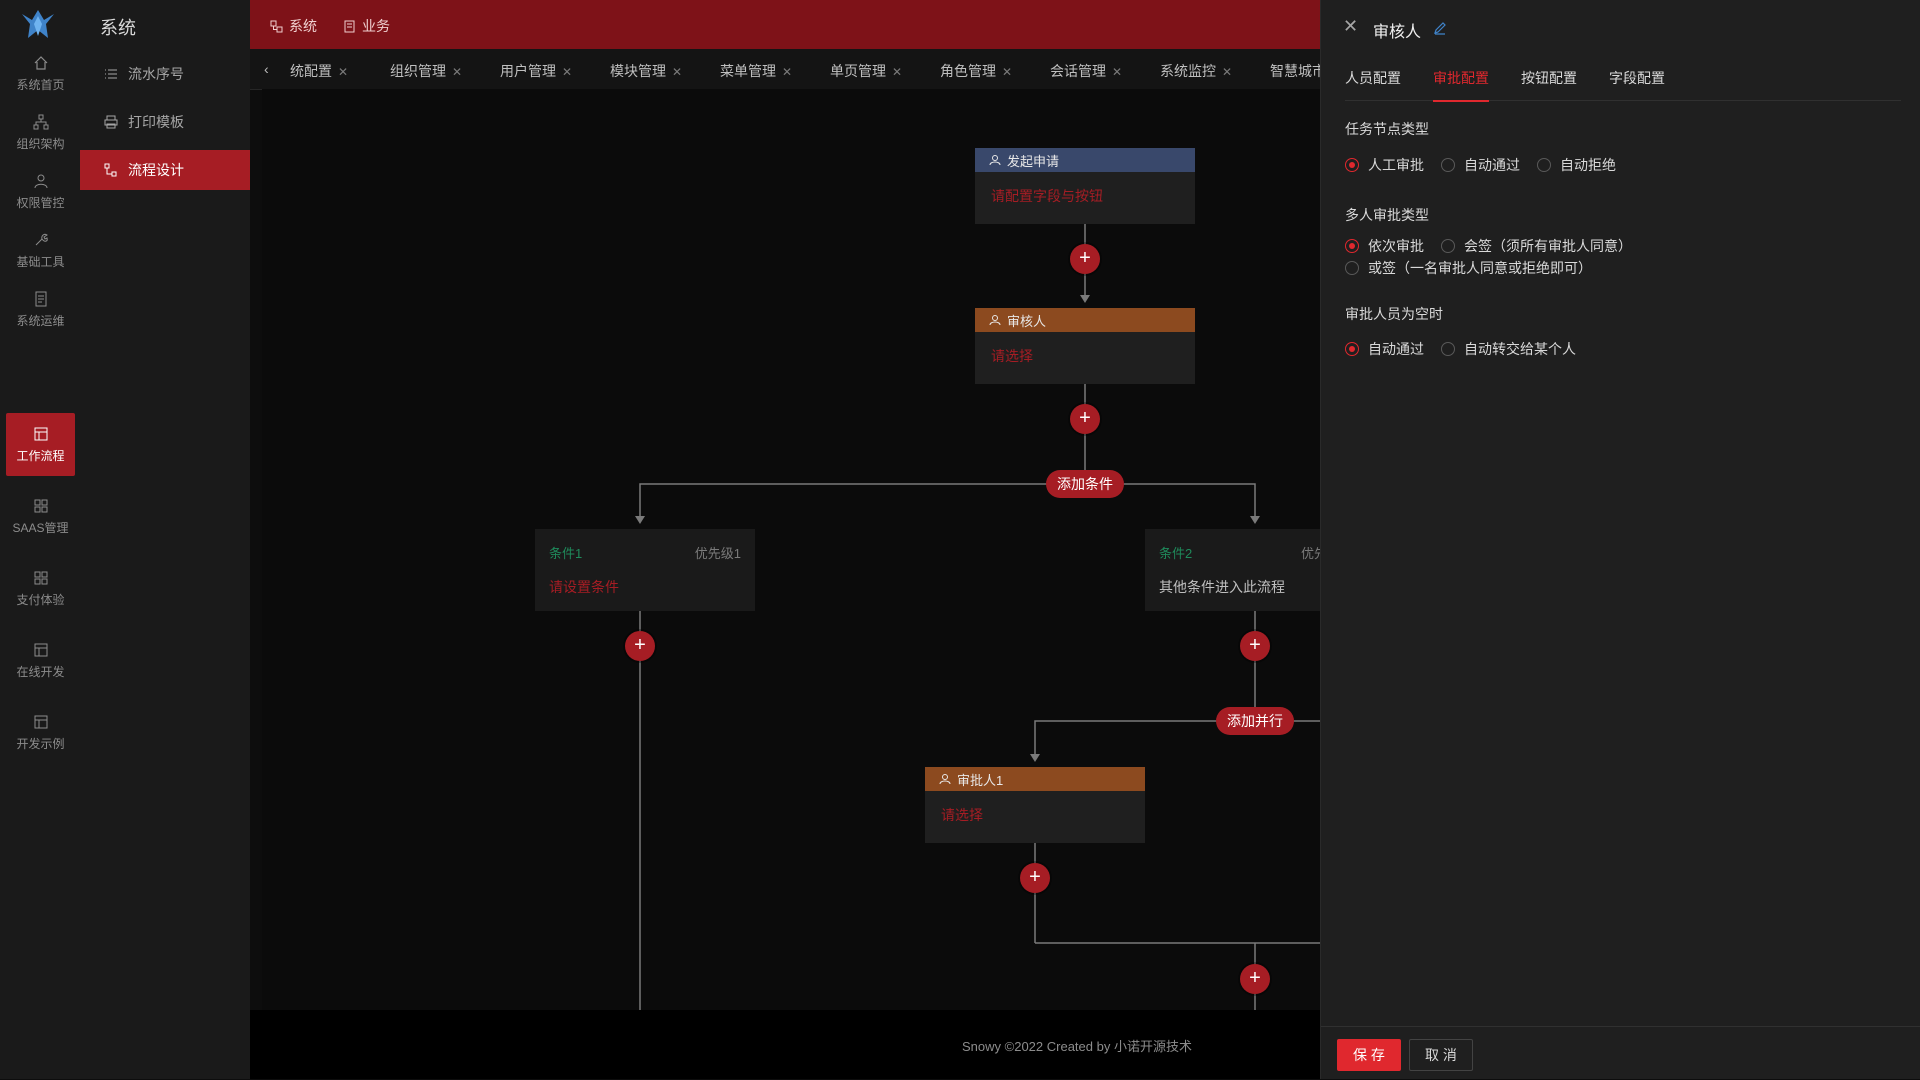  Describe the element at coordinates (1085, 346) in the screenshot. I see `approver-node: 审核人 请选择` at that location.